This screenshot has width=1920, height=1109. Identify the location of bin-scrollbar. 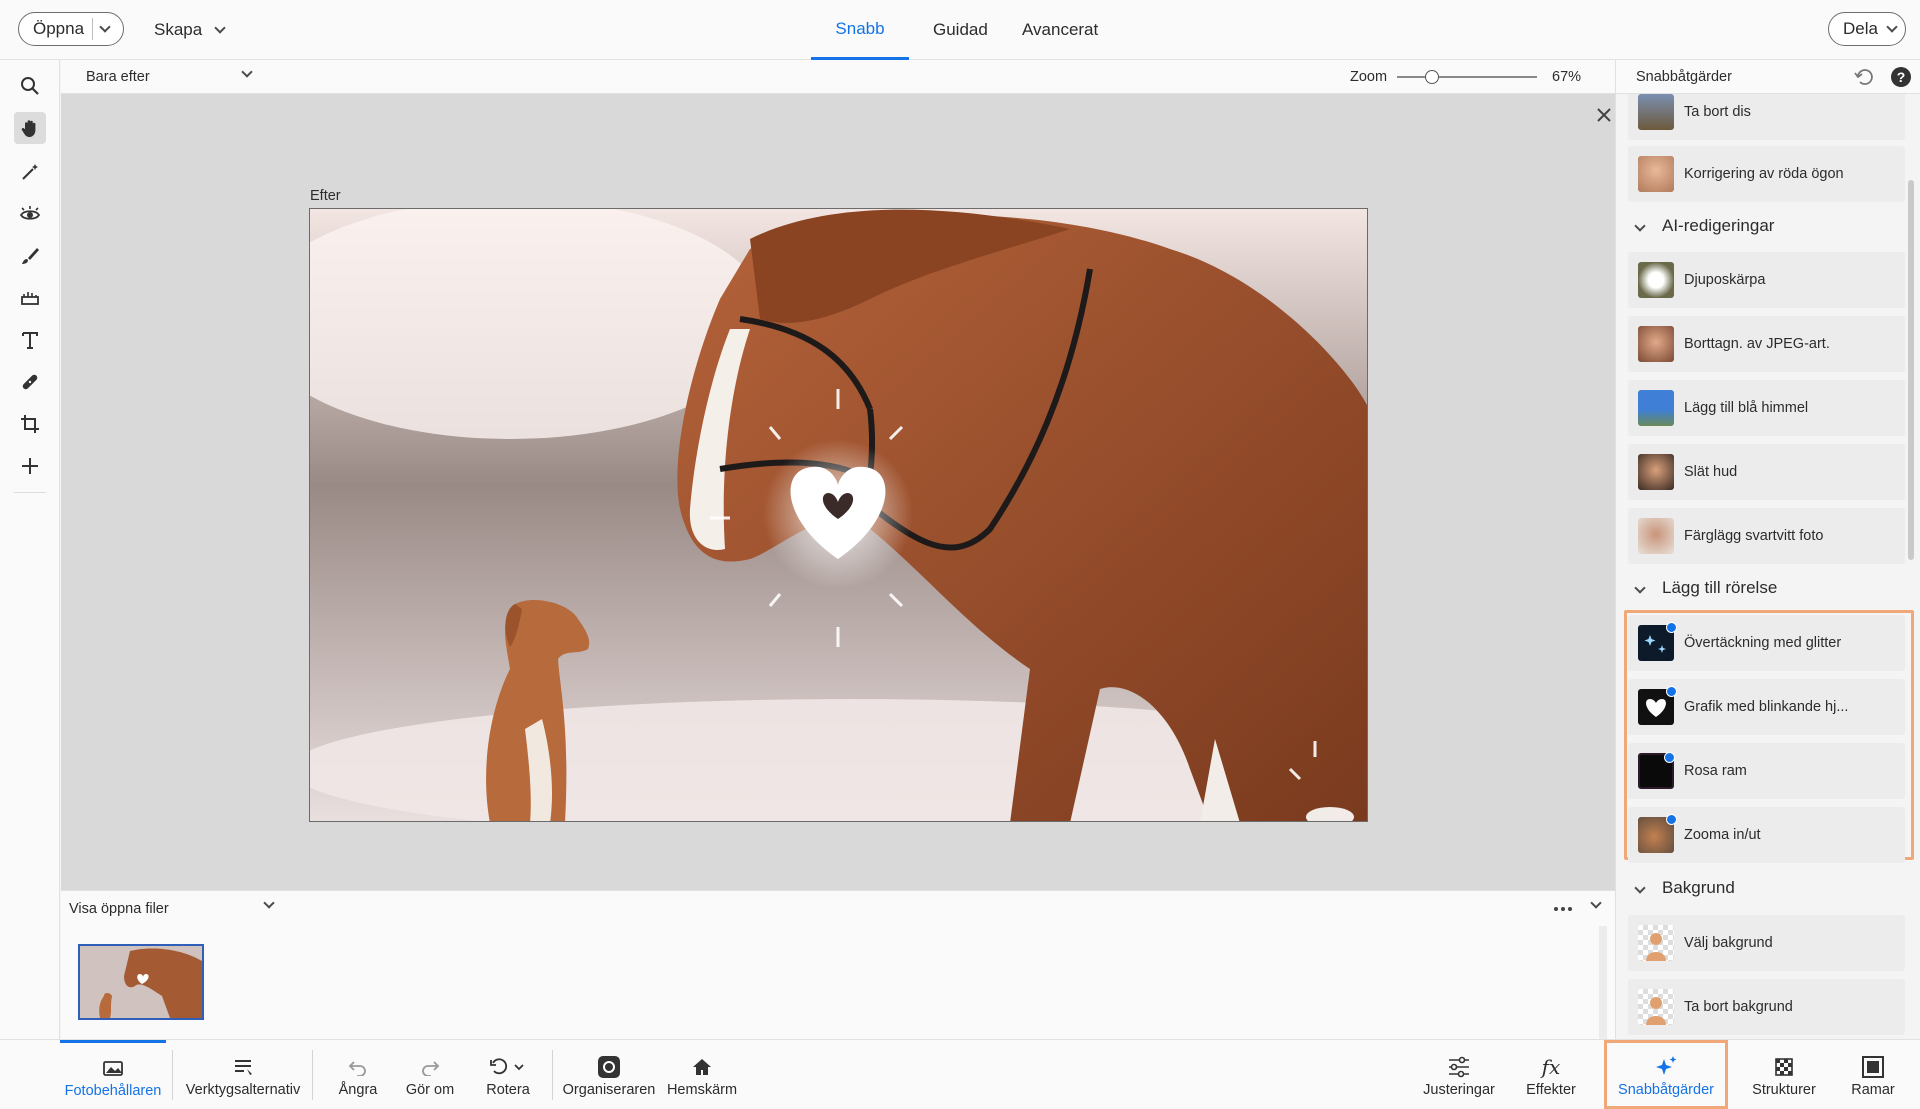
(1603, 982).